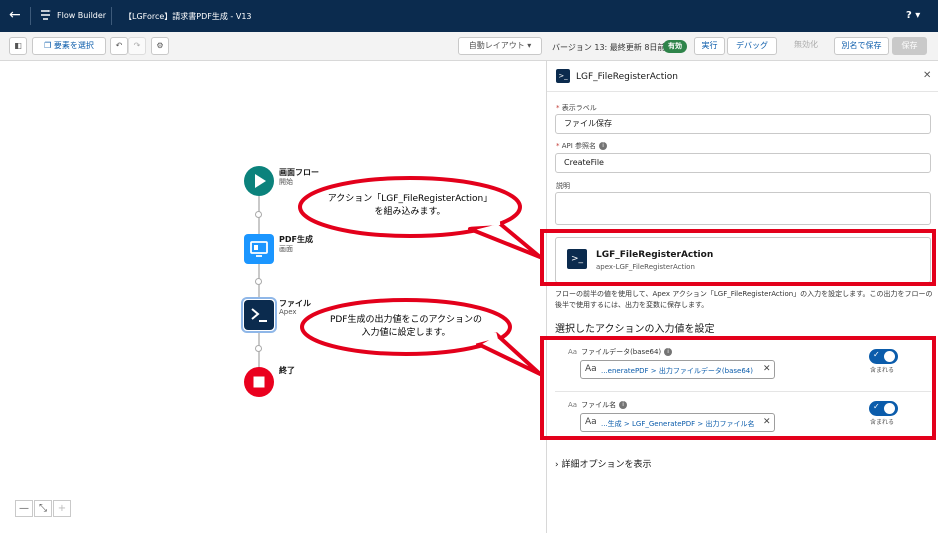  I want to click on app-name: Flow Builder, so click(82, 15).